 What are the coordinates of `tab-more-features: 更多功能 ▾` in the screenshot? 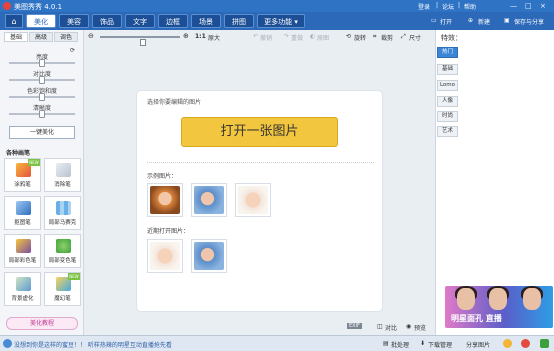 It's located at (281, 21).